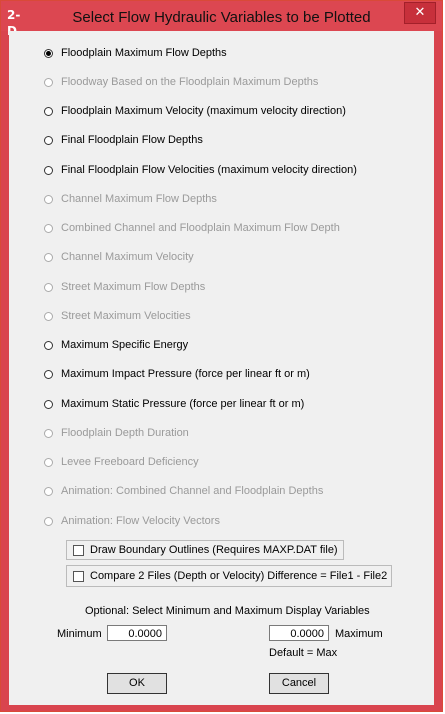  What do you see at coordinates (126, 316) in the screenshot?
I see `option-label: Street Maximum Velocities` at bounding box center [126, 316].